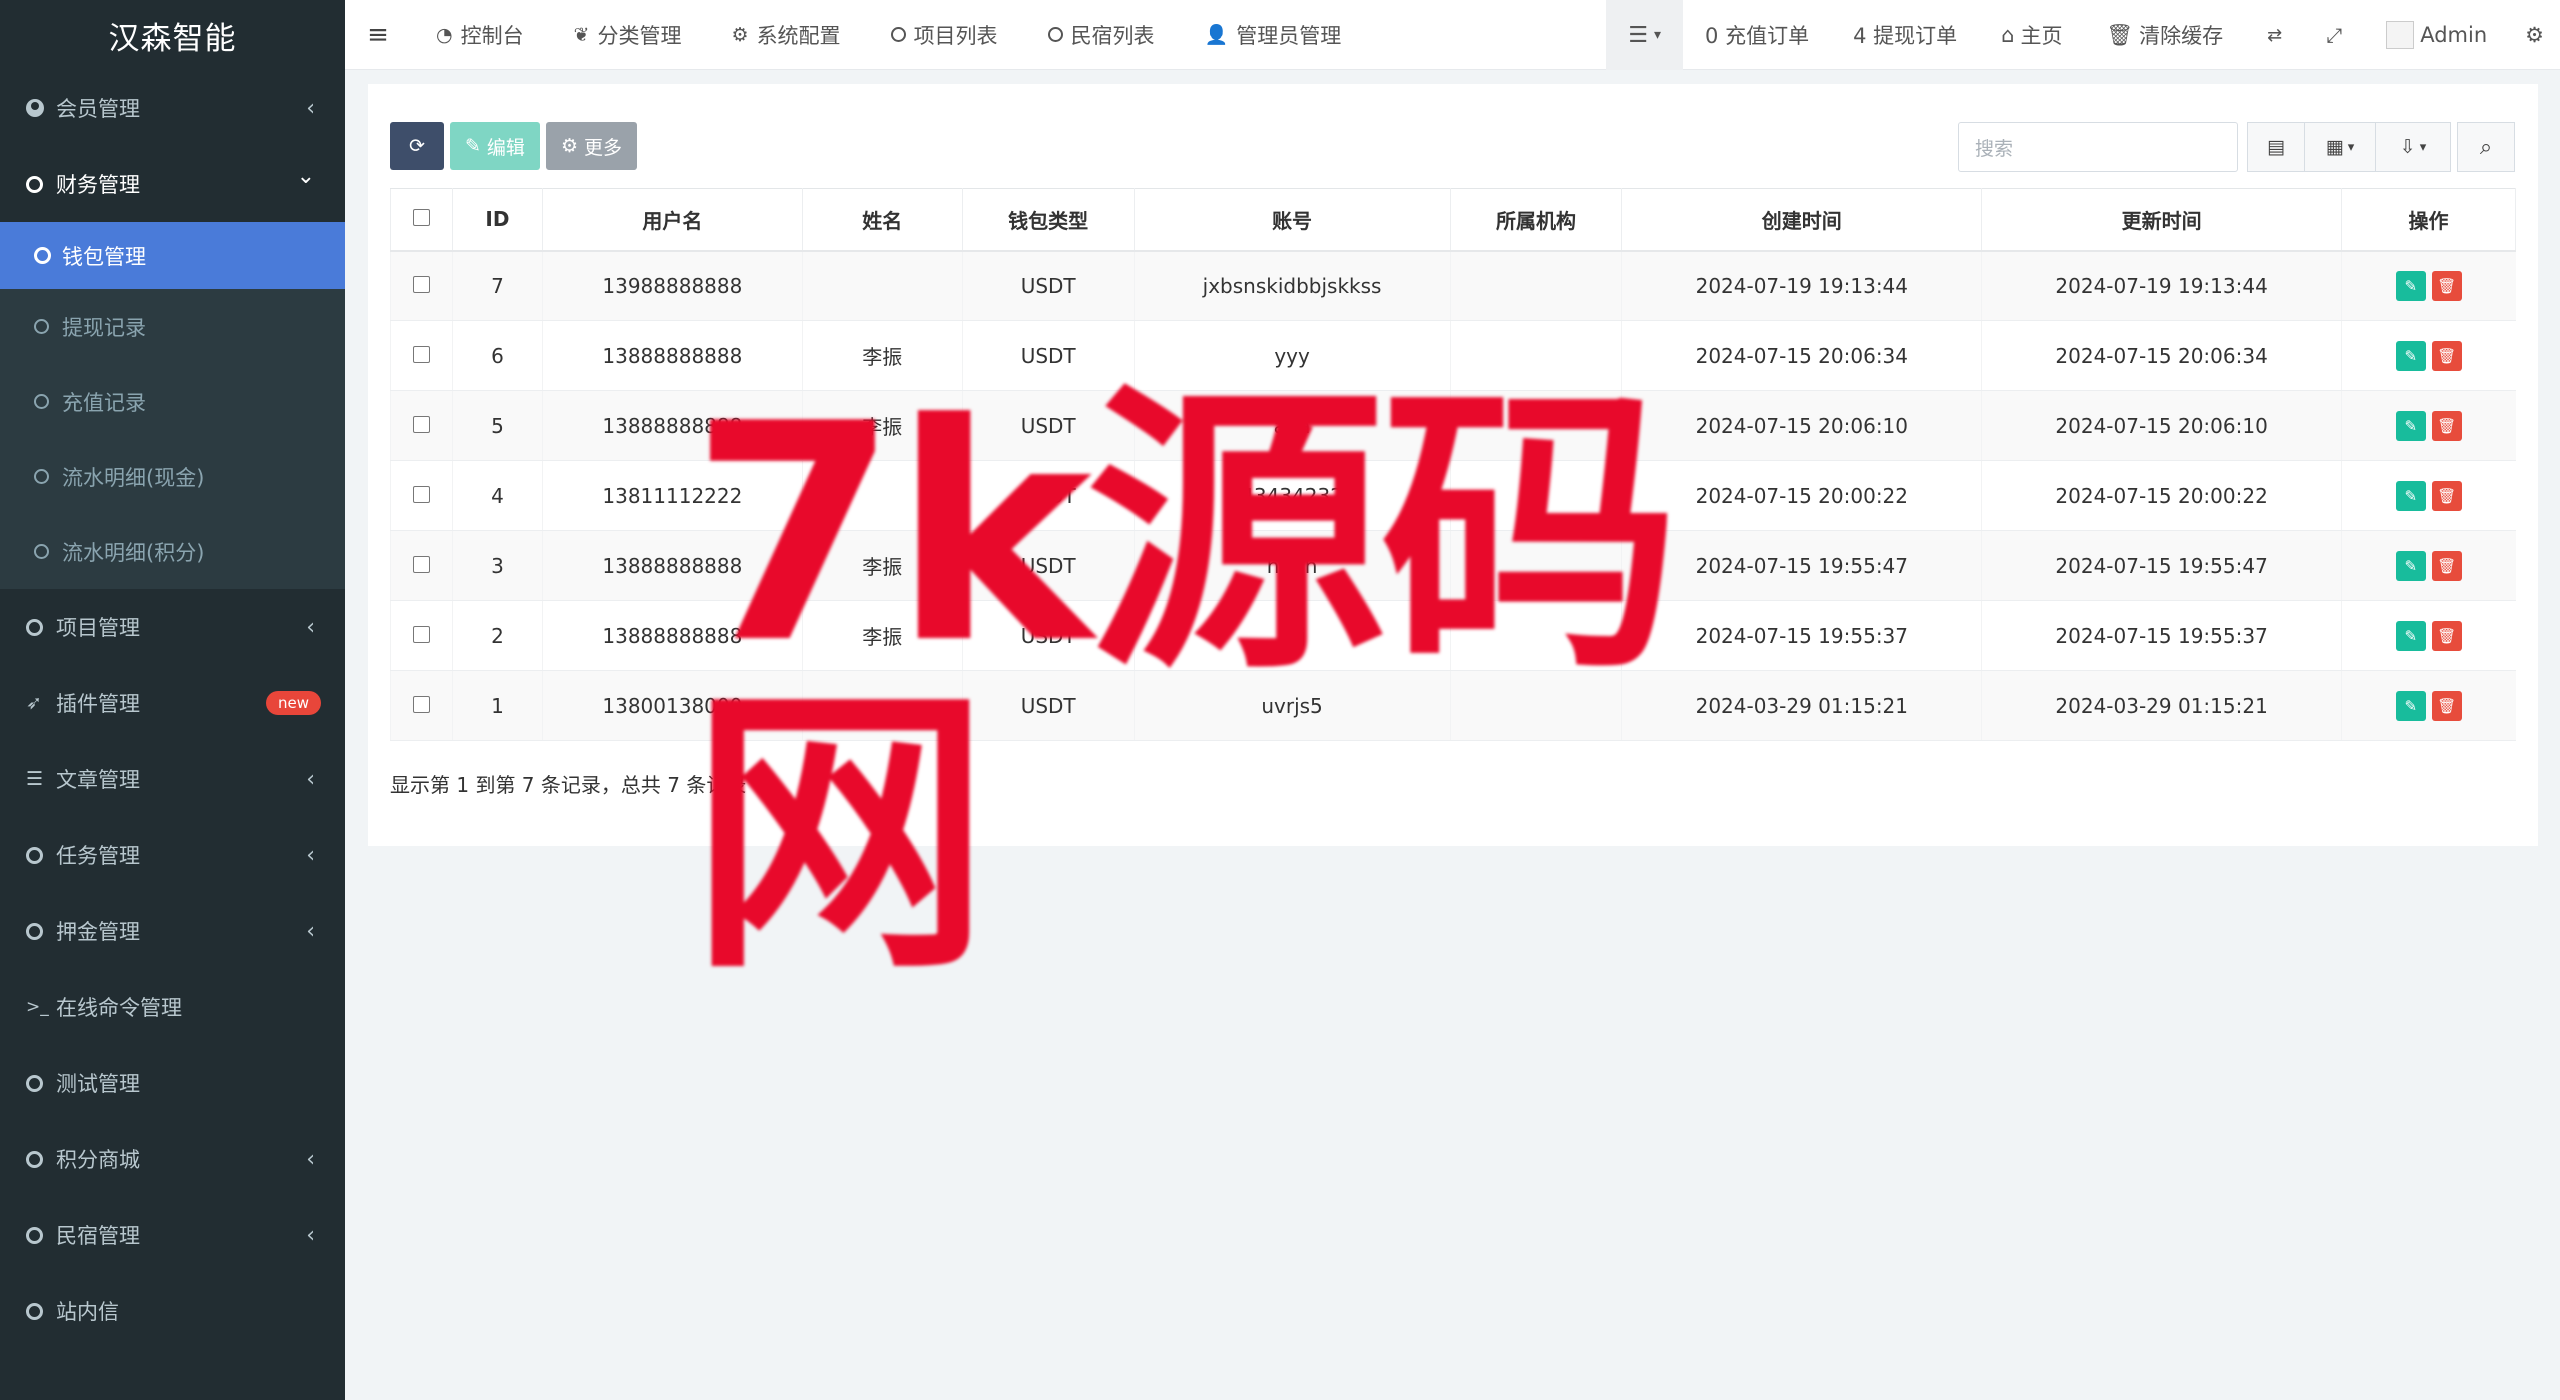 The height and width of the screenshot is (1400, 2560). I want to click on gears-icon: ⚙, so click(2534, 35).